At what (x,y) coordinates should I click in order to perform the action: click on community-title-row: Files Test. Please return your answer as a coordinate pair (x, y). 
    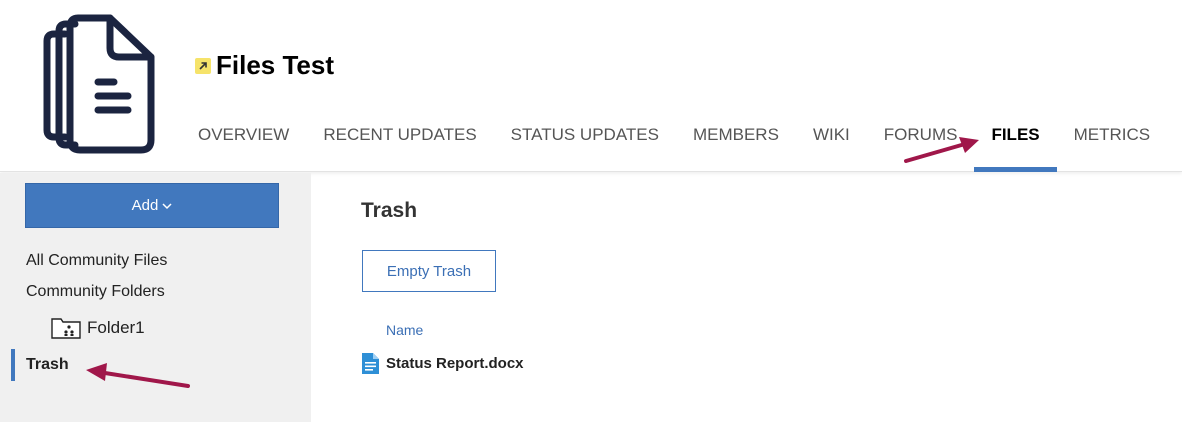
    Looking at the image, I should click on (264, 65).